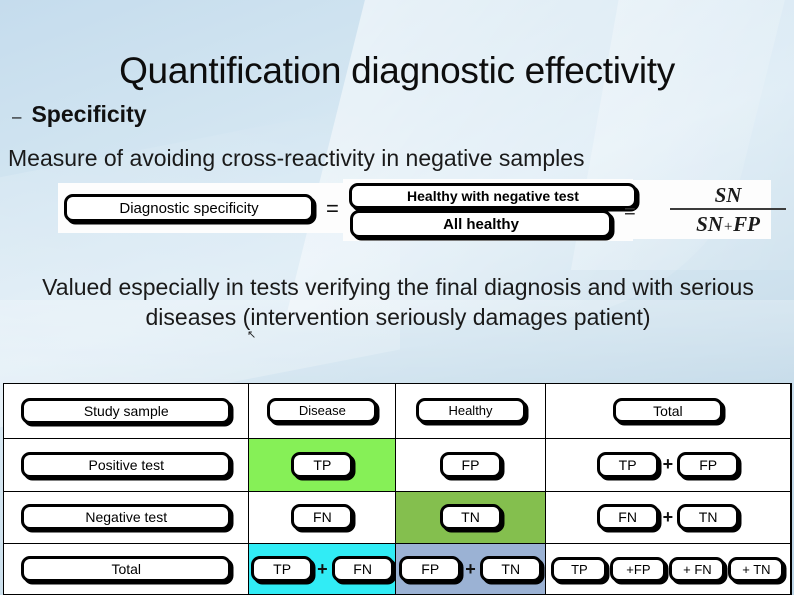 Image resolution: width=794 pixels, height=595 pixels. Describe the element at coordinates (708, 517) in the screenshot. I see `value-negative-total-right: TN` at that location.